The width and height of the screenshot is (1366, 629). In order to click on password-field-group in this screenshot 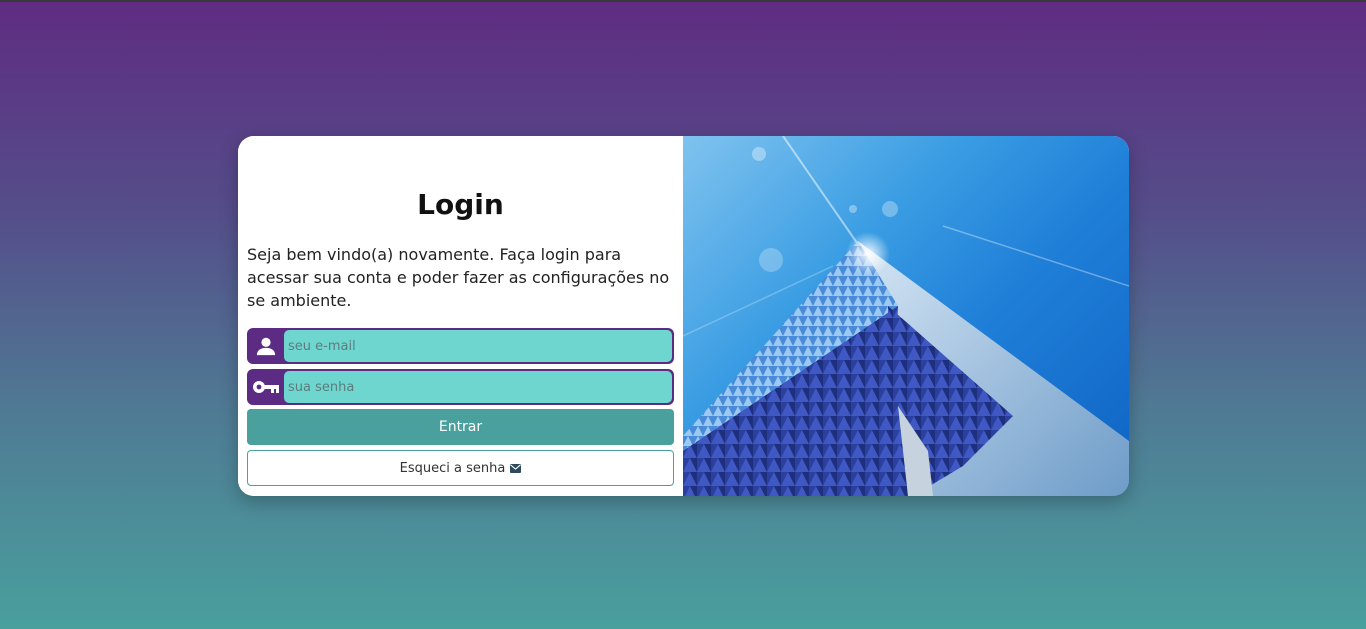, I will do `click(460, 387)`.